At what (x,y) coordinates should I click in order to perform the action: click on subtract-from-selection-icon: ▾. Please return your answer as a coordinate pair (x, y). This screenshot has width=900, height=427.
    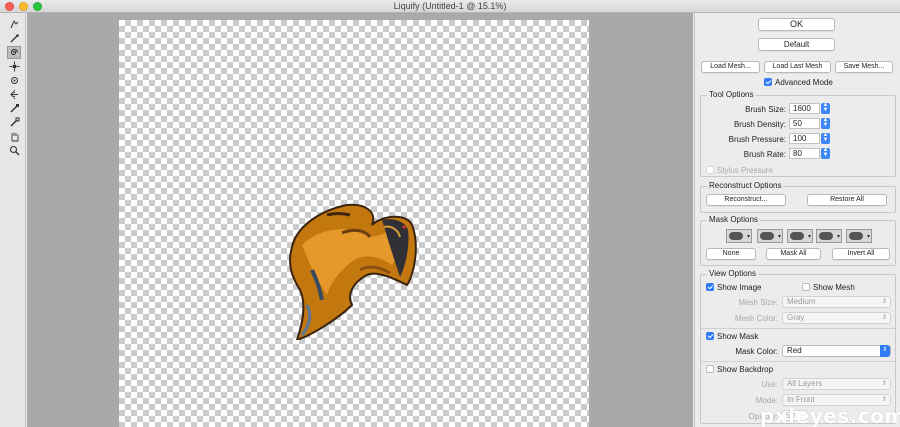
    Looking at the image, I should click on (800, 236).